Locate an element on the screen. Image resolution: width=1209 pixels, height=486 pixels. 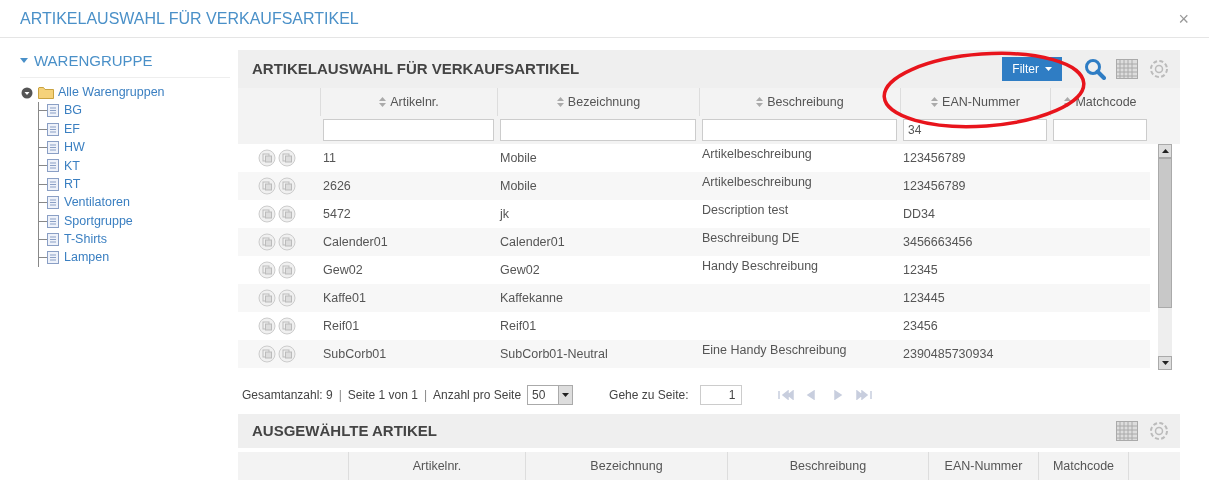
column-header: EAN-Nummer is located at coordinates (983, 466).